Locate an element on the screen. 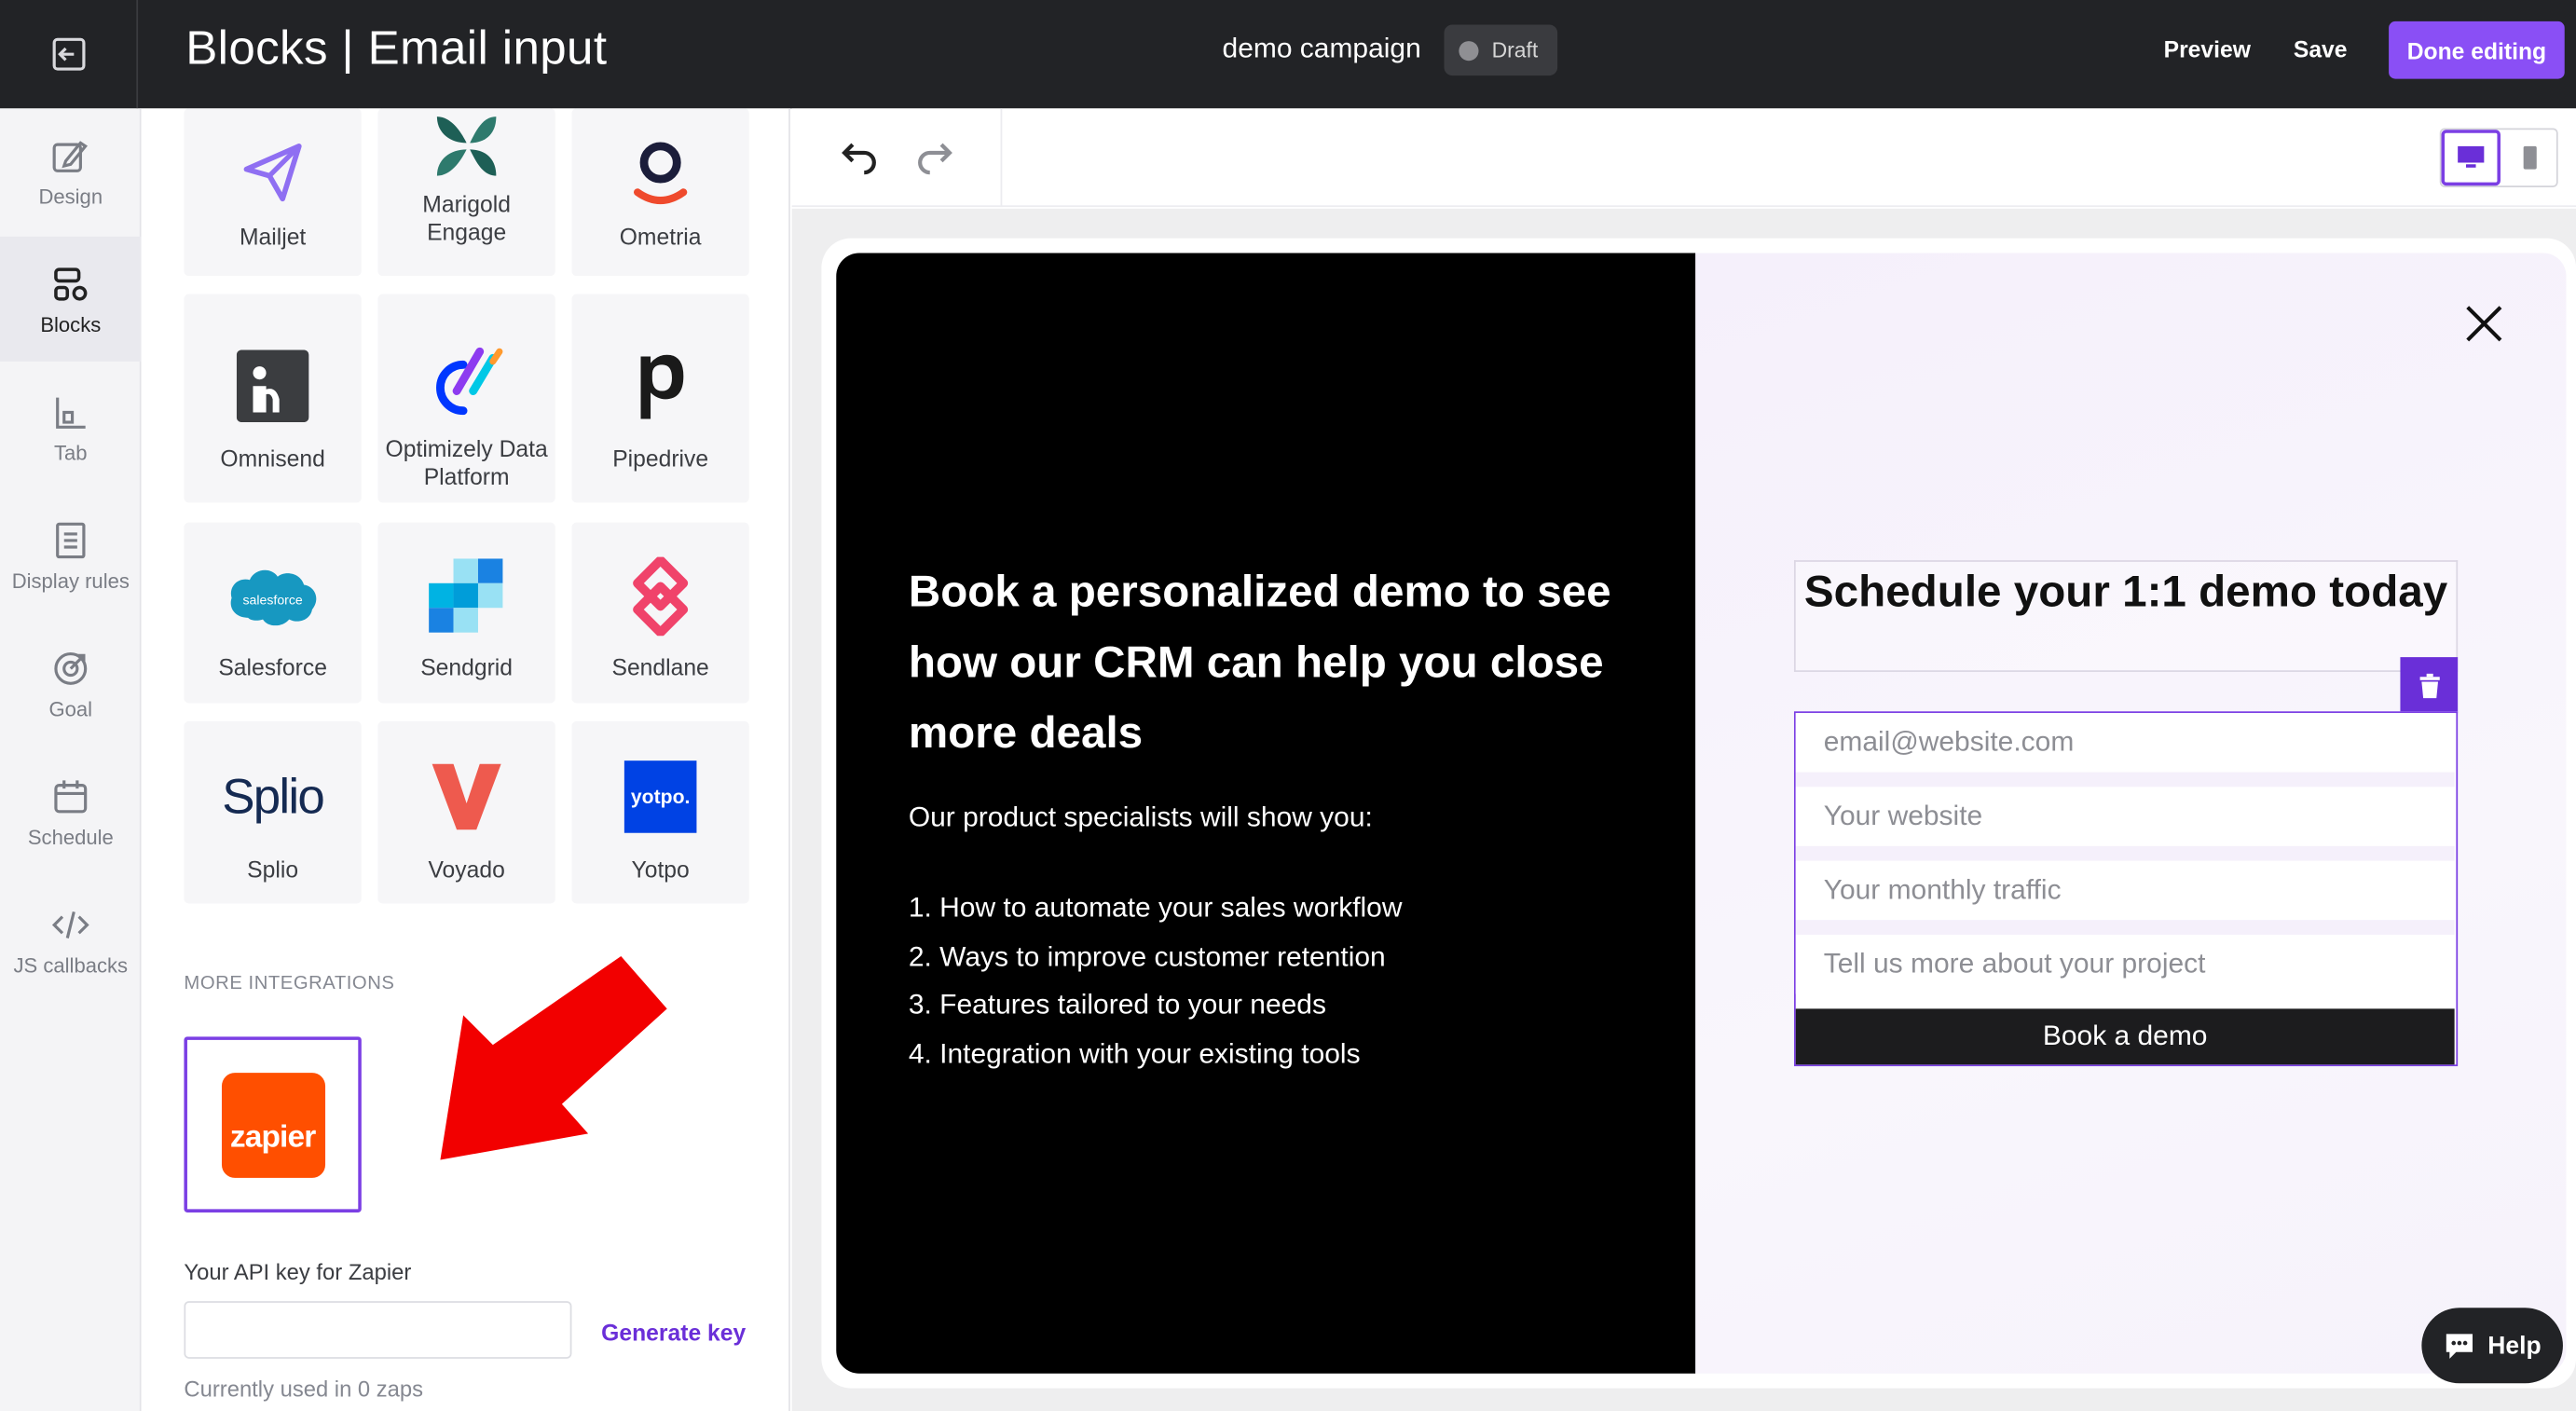 This screenshot has height=1411, width=2576. integration-label: Voyado is located at coordinates (466, 870).